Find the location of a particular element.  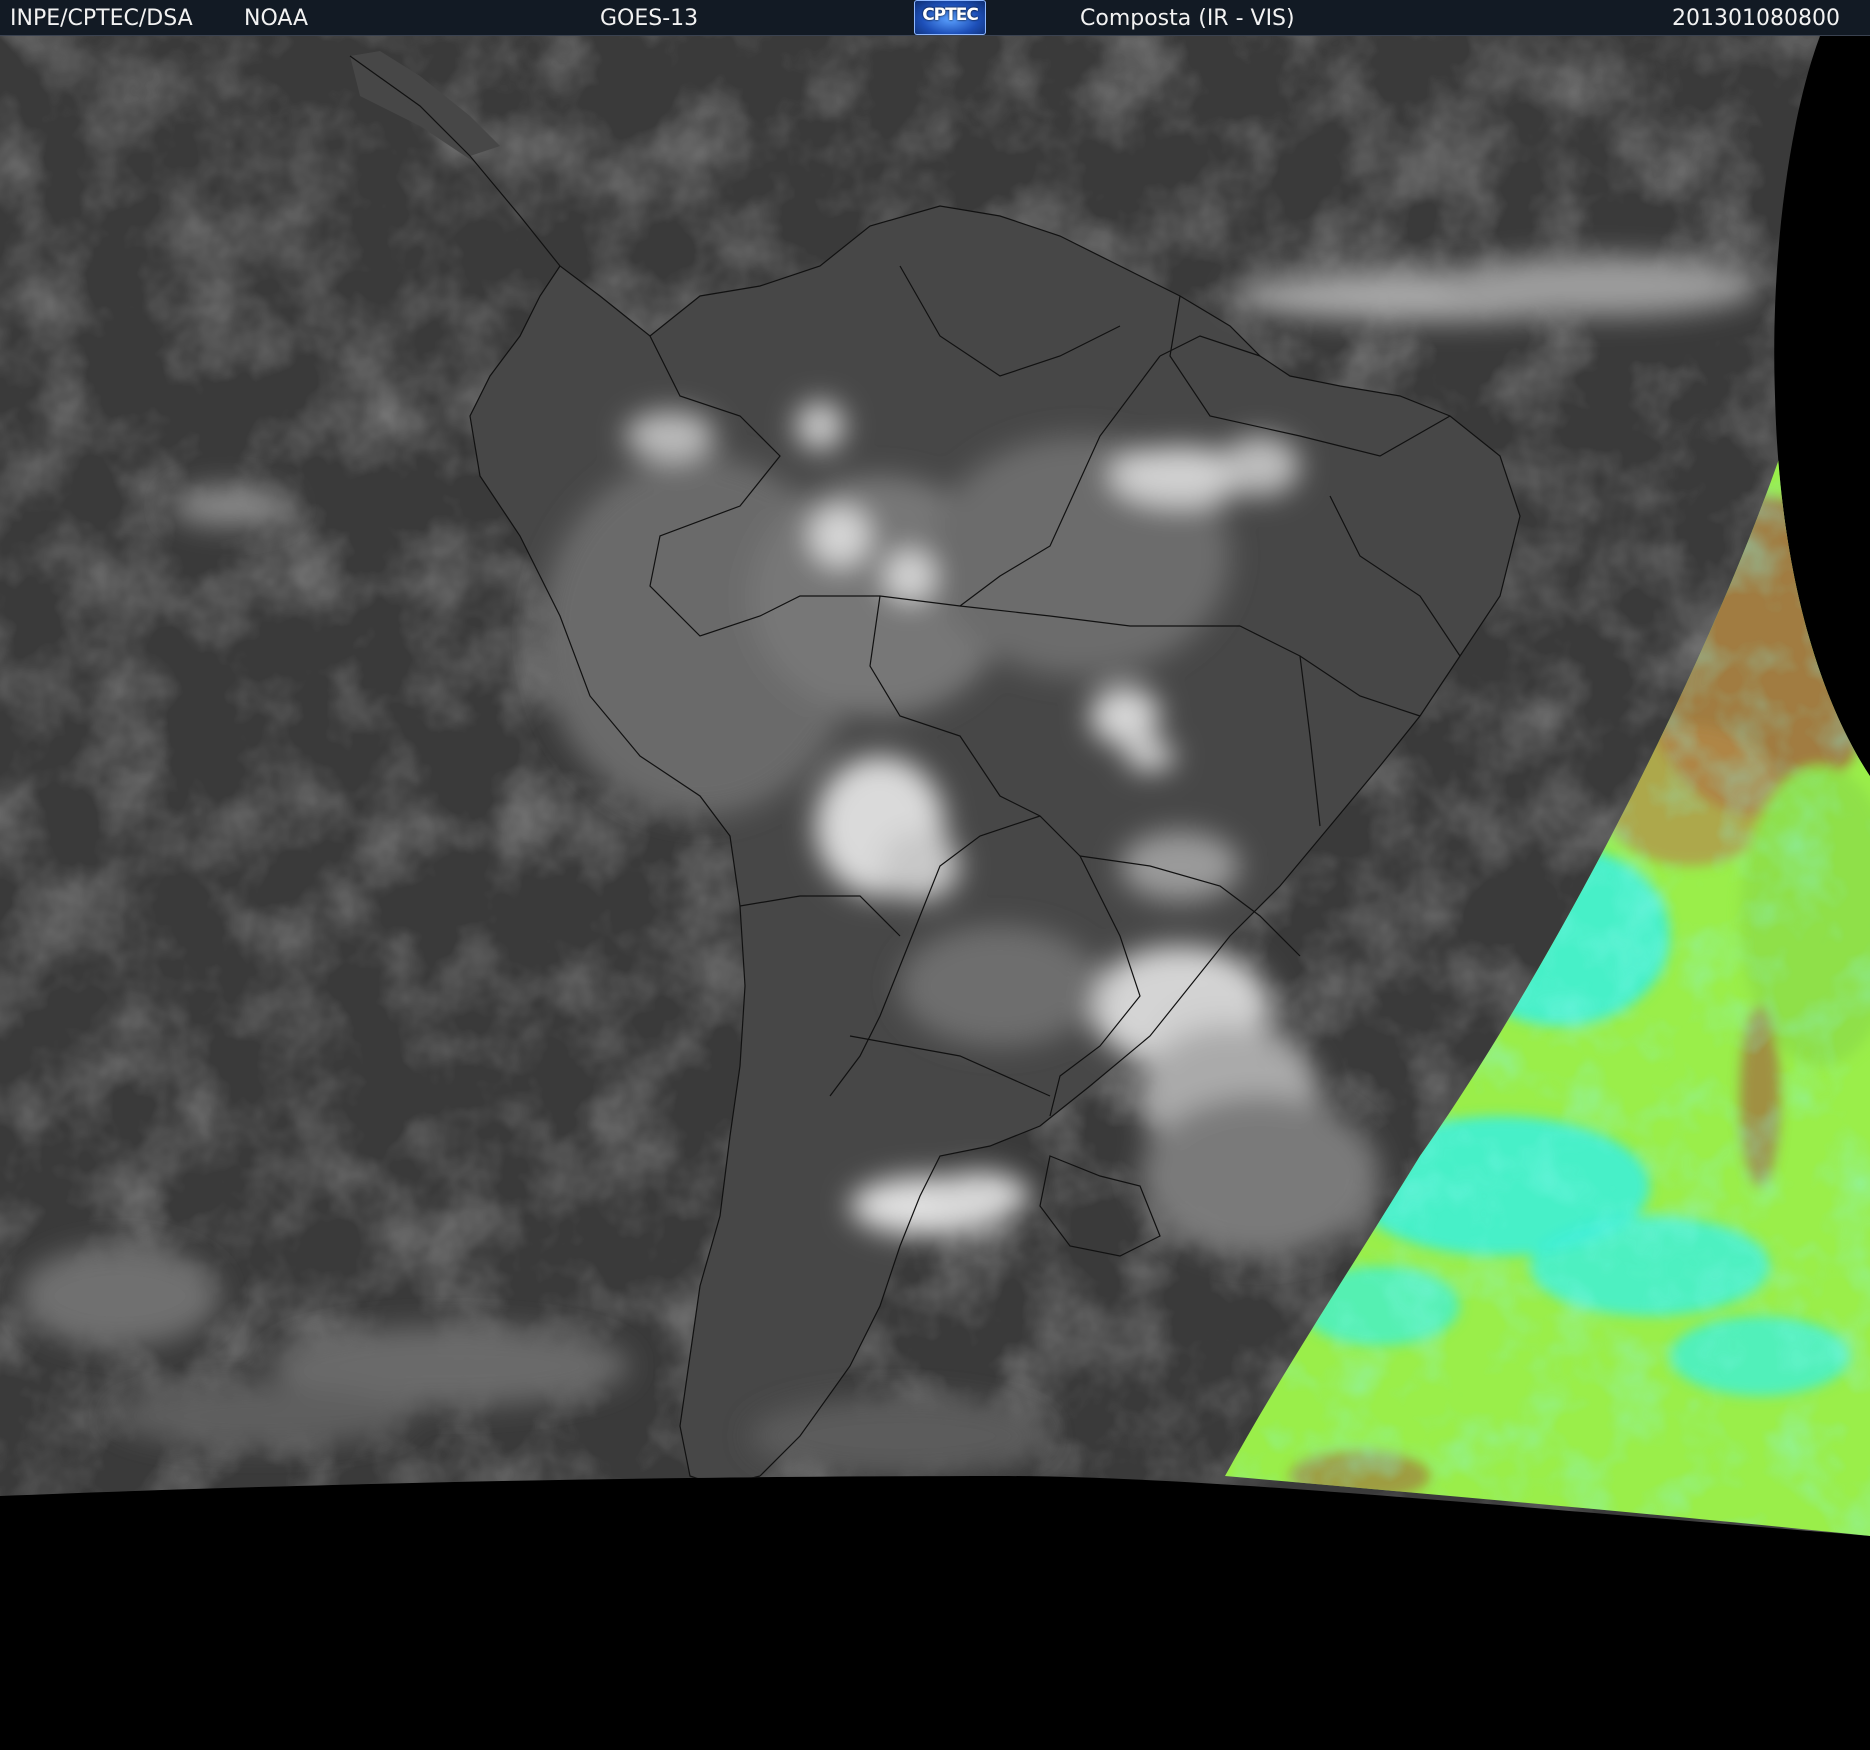

agency-label: NOAA is located at coordinates (276, 18).